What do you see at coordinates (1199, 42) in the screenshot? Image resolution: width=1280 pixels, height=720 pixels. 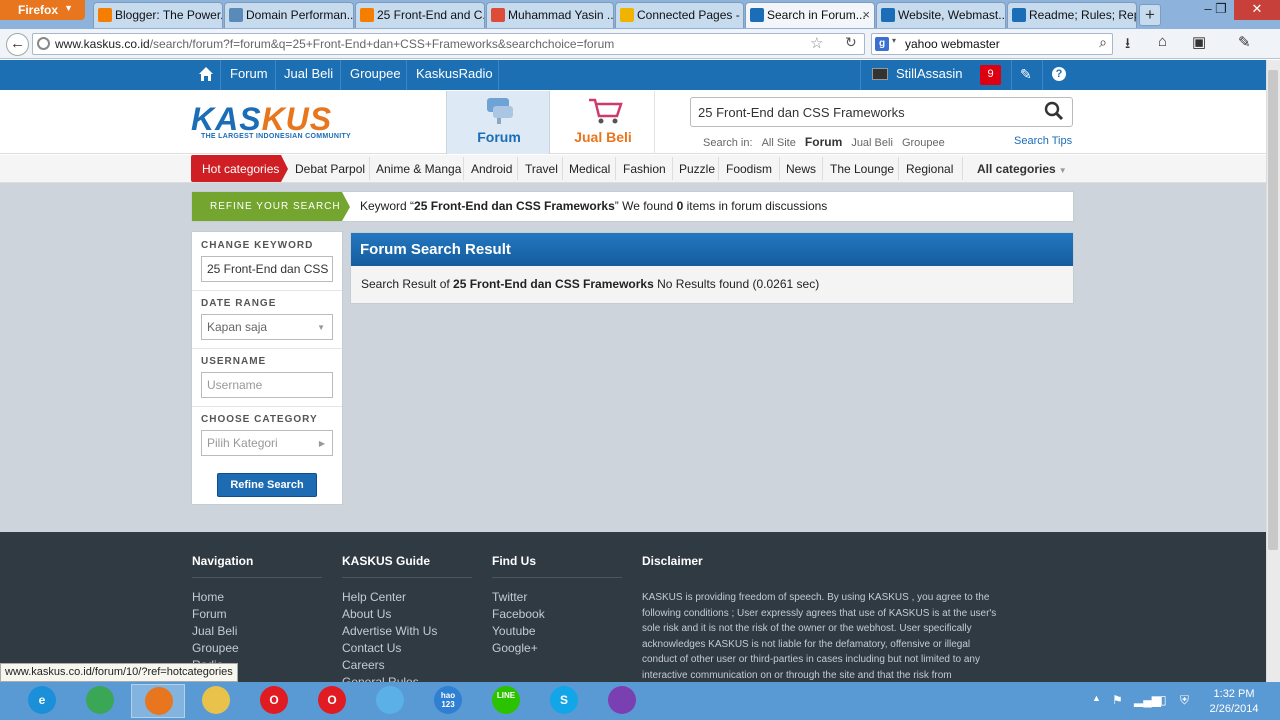 I see `addon-icon: ▣` at bounding box center [1199, 42].